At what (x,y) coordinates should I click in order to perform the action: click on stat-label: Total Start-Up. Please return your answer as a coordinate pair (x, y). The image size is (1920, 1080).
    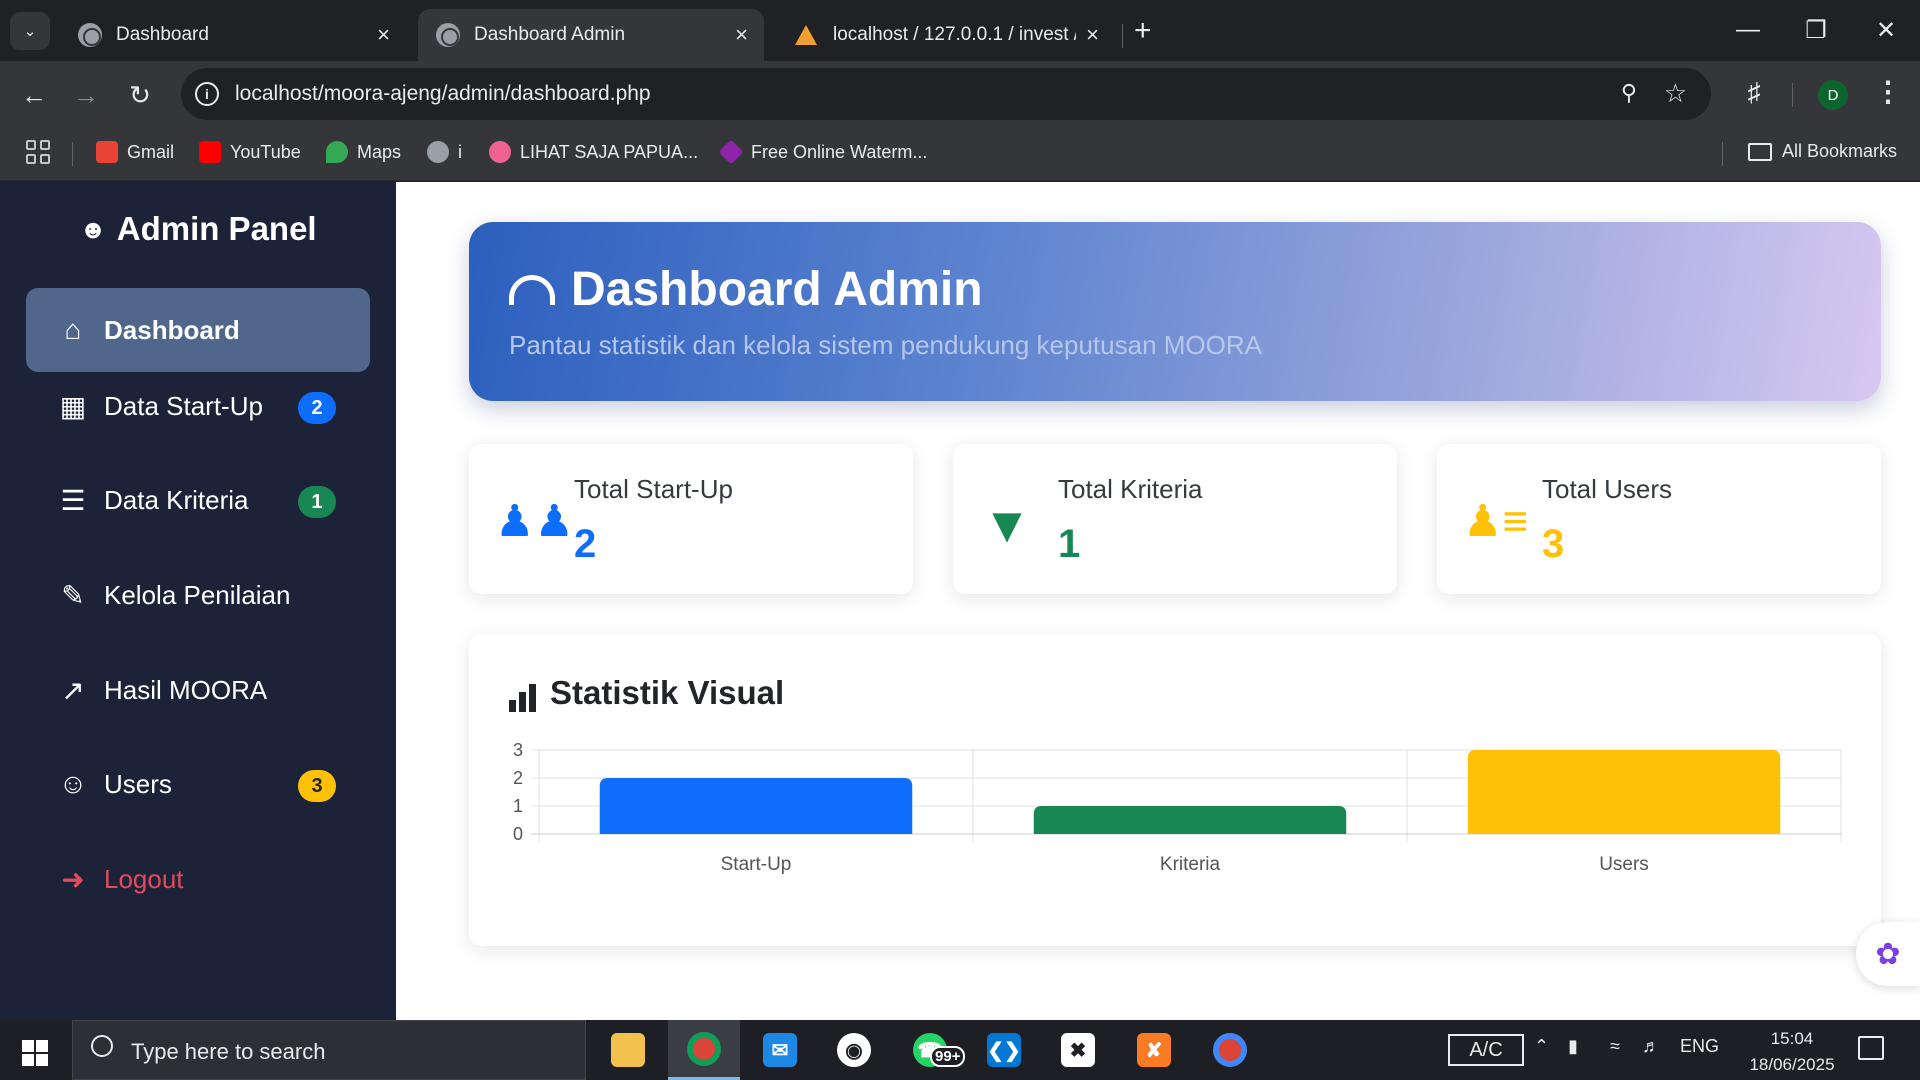
    Looking at the image, I should click on (653, 489).